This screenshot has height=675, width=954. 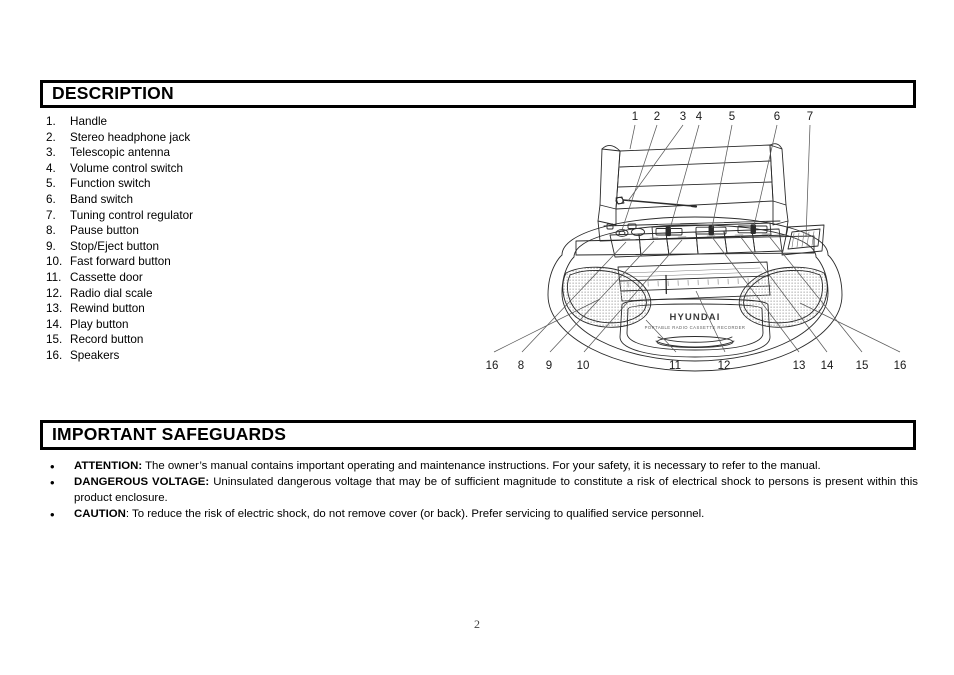 What do you see at coordinates (100, 514) in the screenshot?
I see `safeguard-lead: CAUTION` at bounding box center [100, 514].